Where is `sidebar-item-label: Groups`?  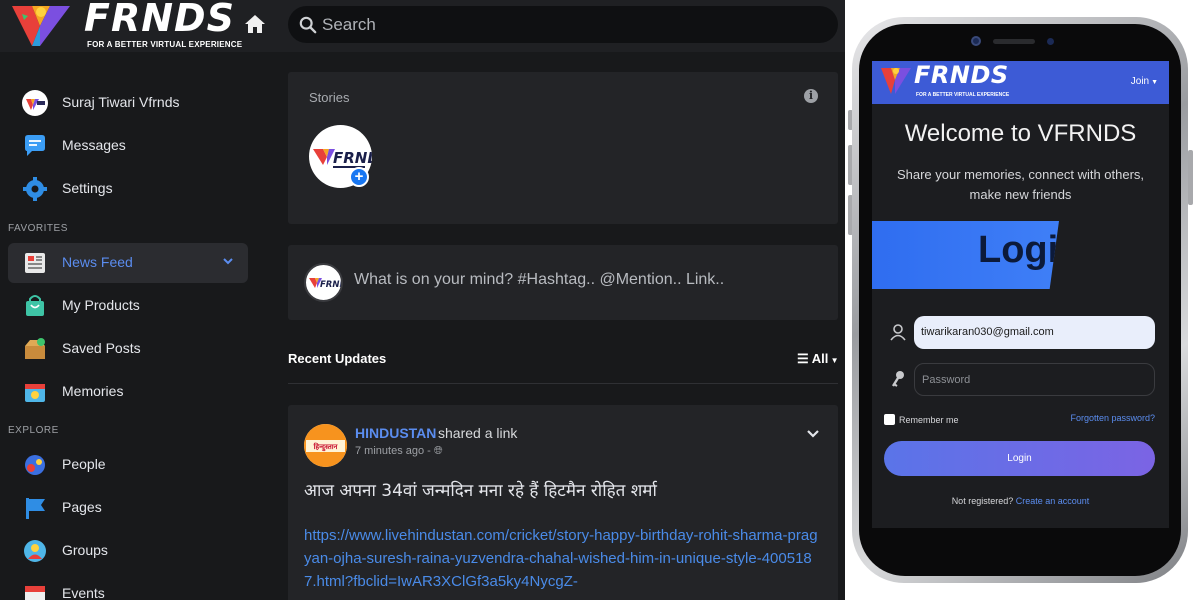
sidebar-item-label: Groups is located at coordinates (85, 550).